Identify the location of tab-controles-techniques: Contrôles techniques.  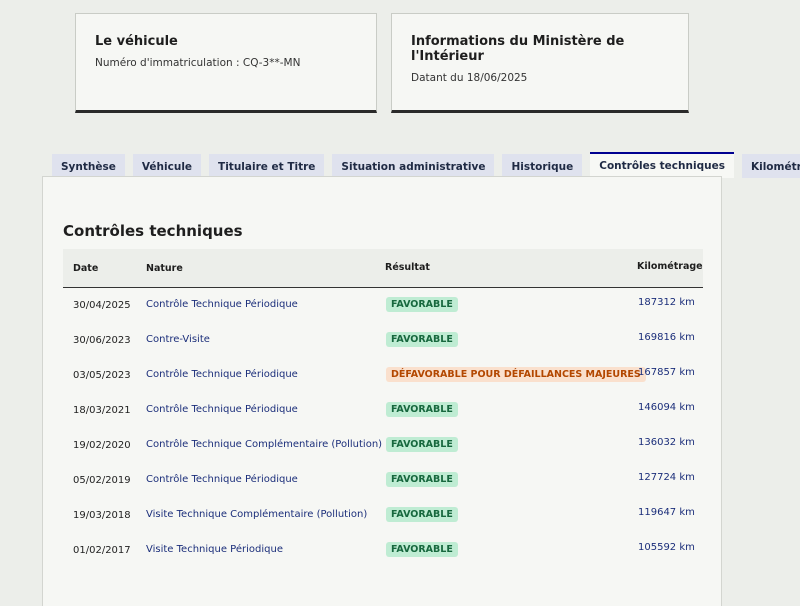
(662, 165).